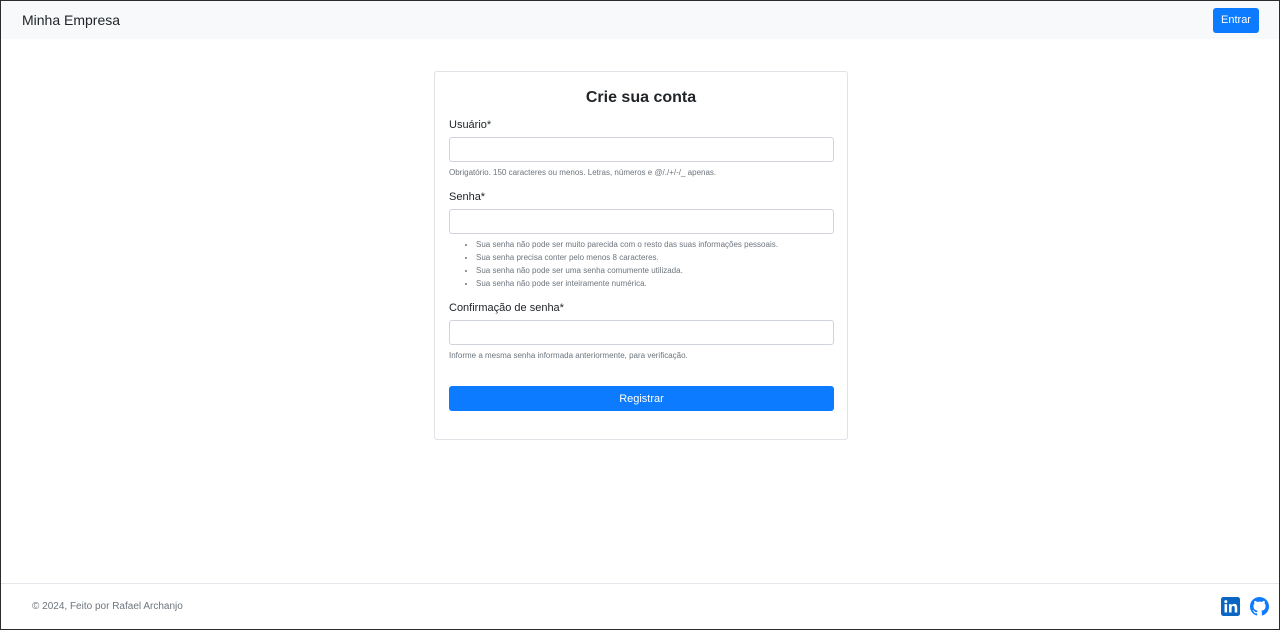 The image size is (1280, 630). I want to click on password-confirm-input, so click(641, 332).